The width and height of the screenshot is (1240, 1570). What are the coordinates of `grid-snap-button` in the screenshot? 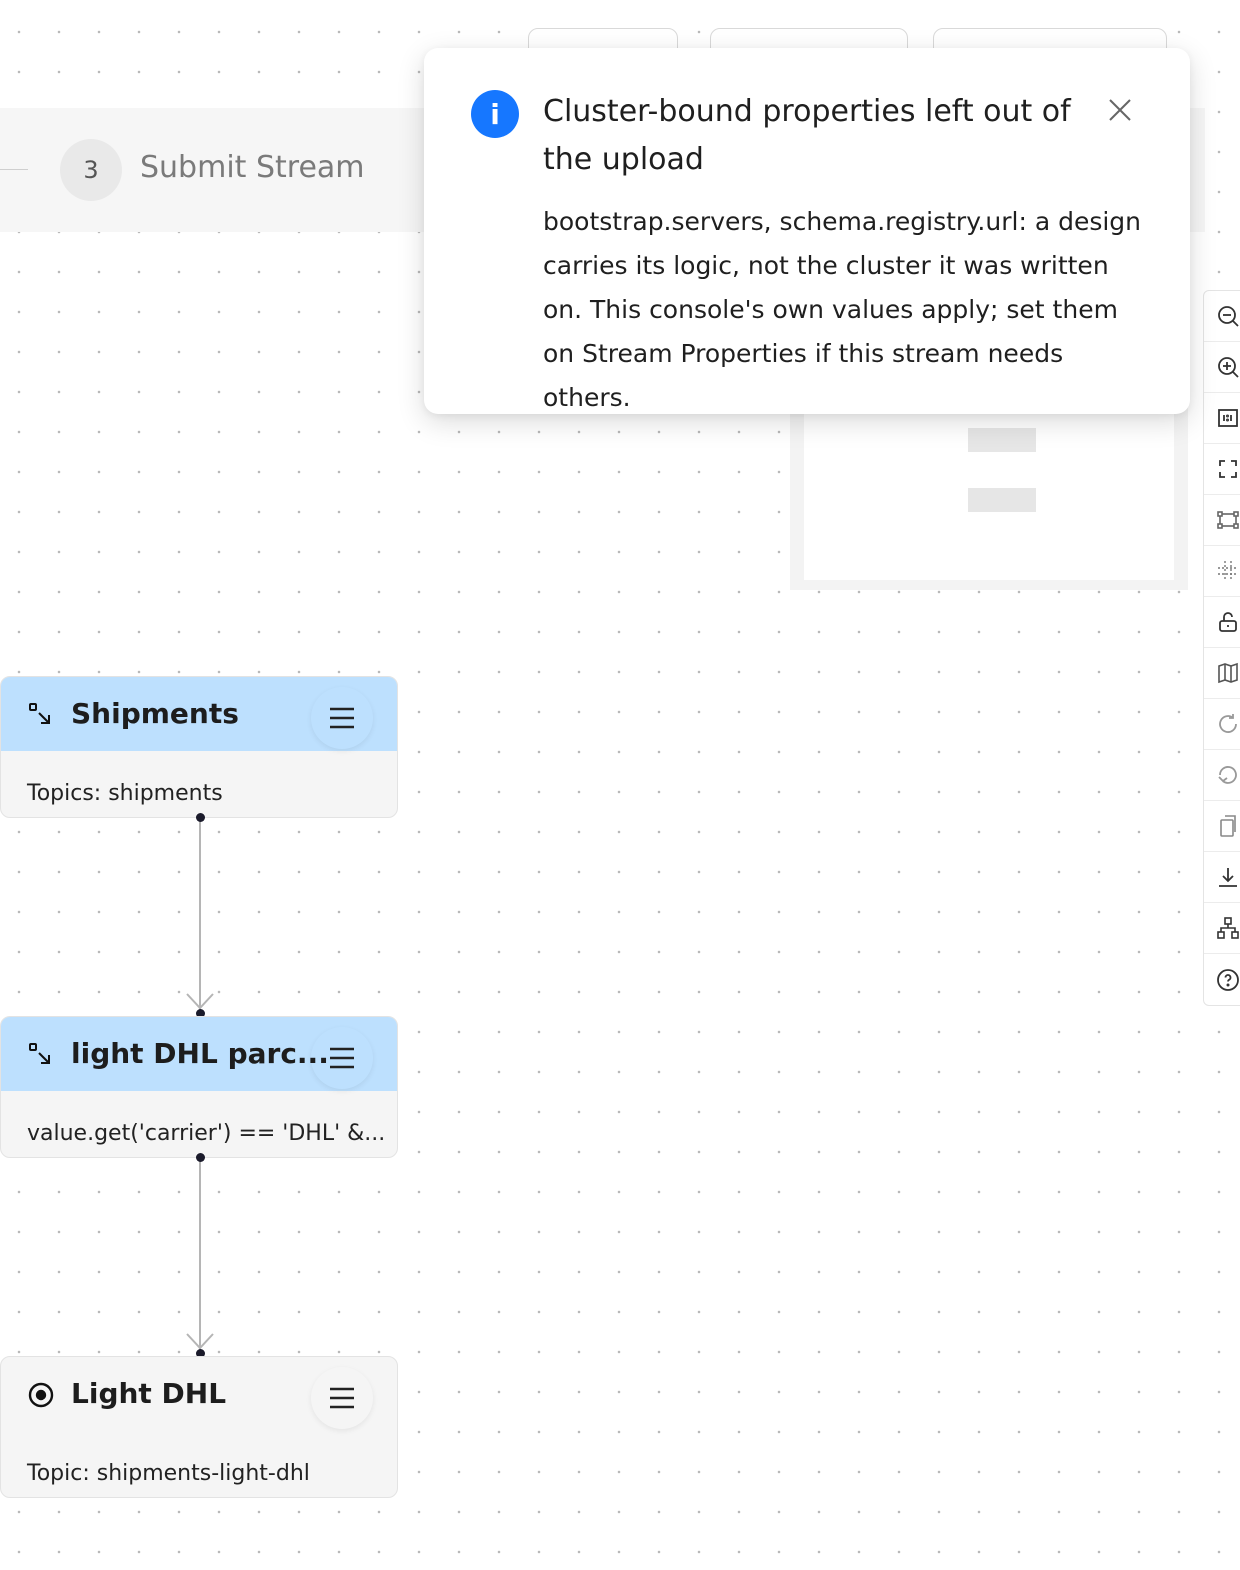 It's located at (1222, 571).